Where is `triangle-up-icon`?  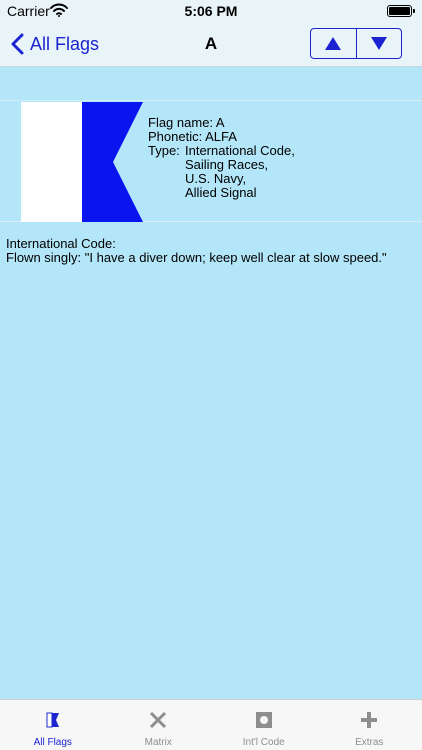
triangle-up-icon is located at coordinates (333, 43).